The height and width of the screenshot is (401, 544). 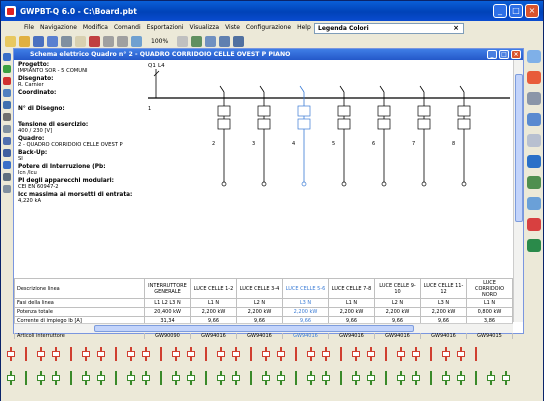 What do you see at coordinates (534, 245) in the screenshot?
I see `export-icon` at bounding box center [534, 245].